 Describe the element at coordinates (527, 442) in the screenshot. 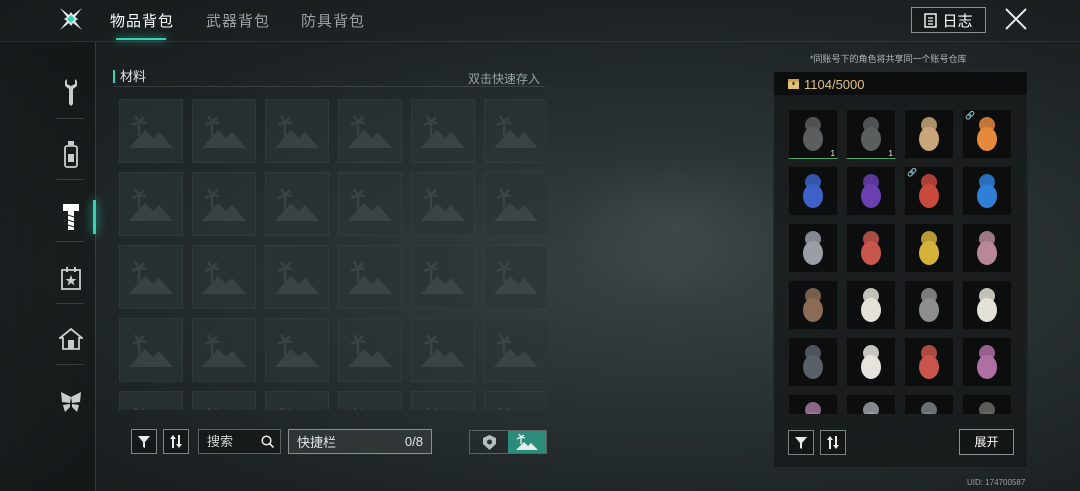

I see `toggle-option-materials` at that location.